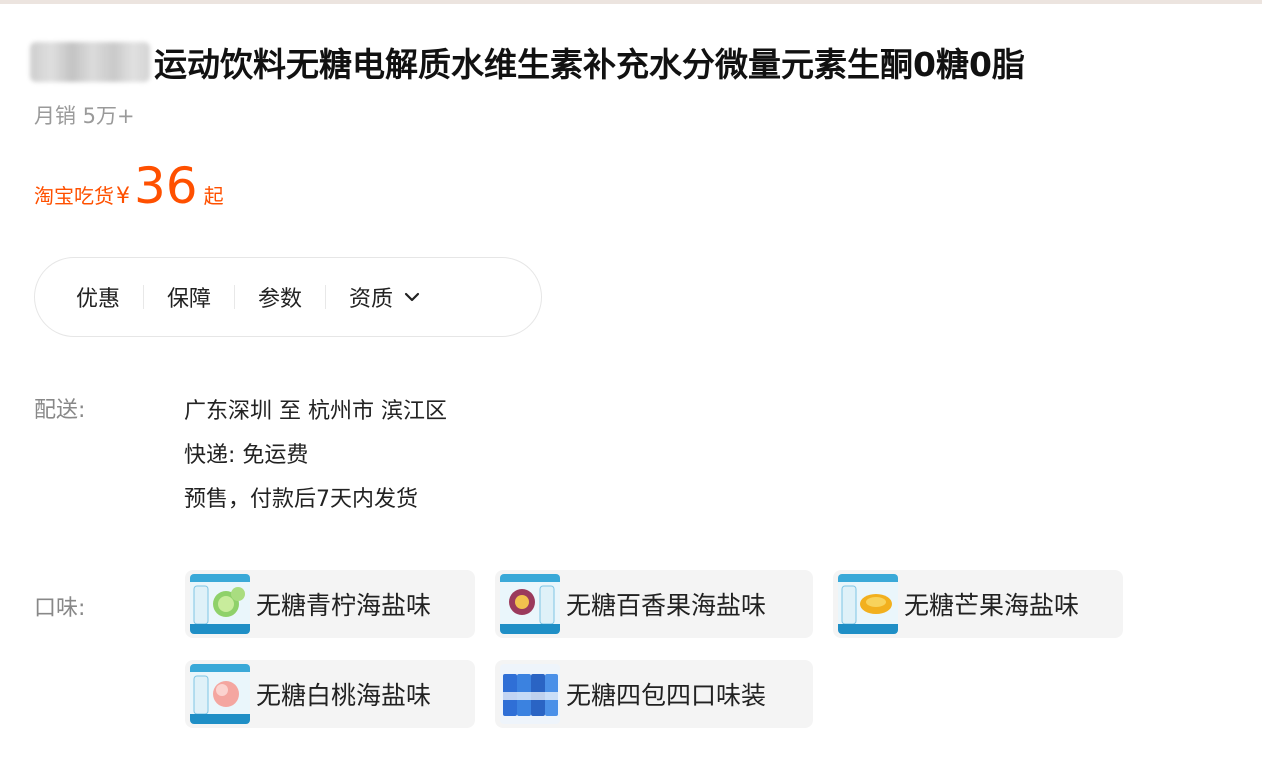  What do you see at coordinates (84, 116) in the screenshot?
I see `monthly-sales: 月销 5万+` at bounding box center [84, 116].